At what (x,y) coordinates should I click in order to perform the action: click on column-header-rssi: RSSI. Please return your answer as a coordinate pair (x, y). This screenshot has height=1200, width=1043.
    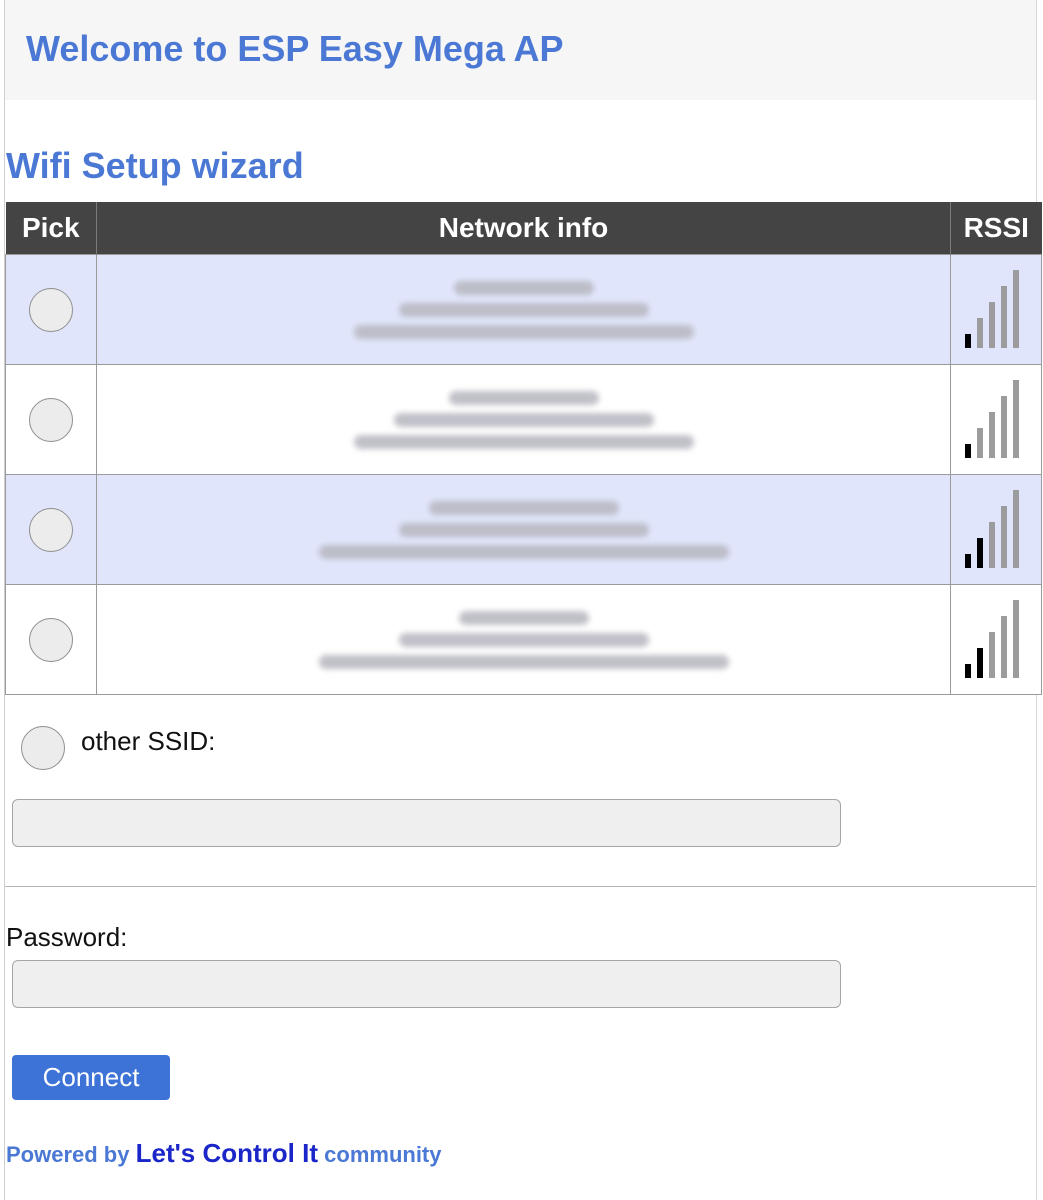
    Looking at the image, I should click on (996, 228).